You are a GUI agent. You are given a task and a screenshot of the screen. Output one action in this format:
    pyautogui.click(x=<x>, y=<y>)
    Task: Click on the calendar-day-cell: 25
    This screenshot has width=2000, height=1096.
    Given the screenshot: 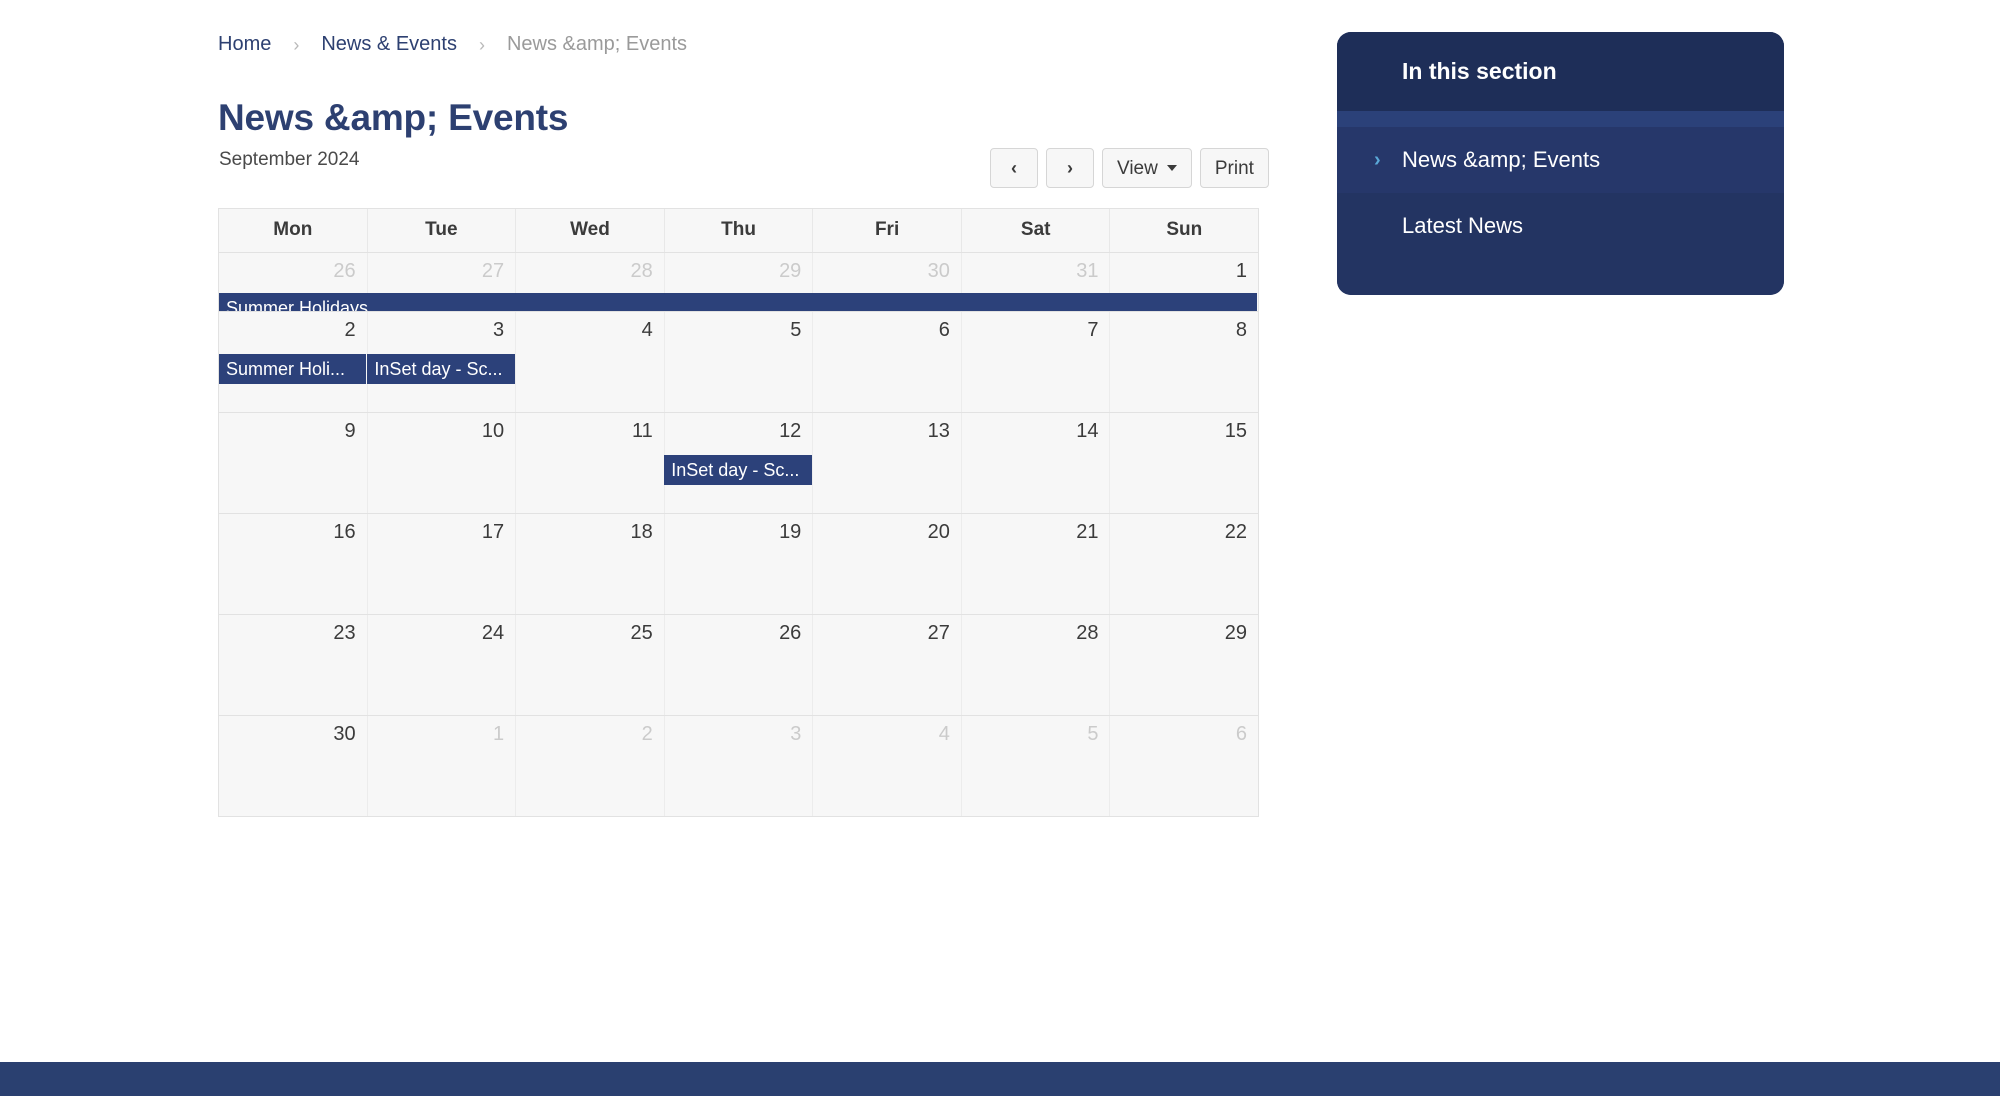 What is the action you would take?
    pyautogui.click(x=590, y=665)
    